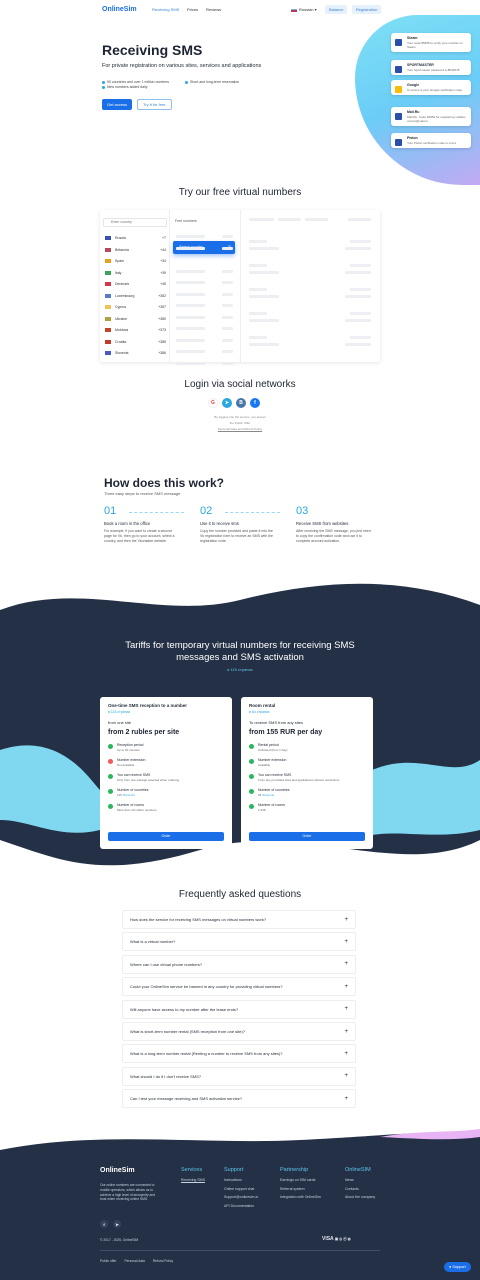 This screenshot has width=480, height=1280. I want to click on social-buttons: G ➤ B f, so click(234, 403).